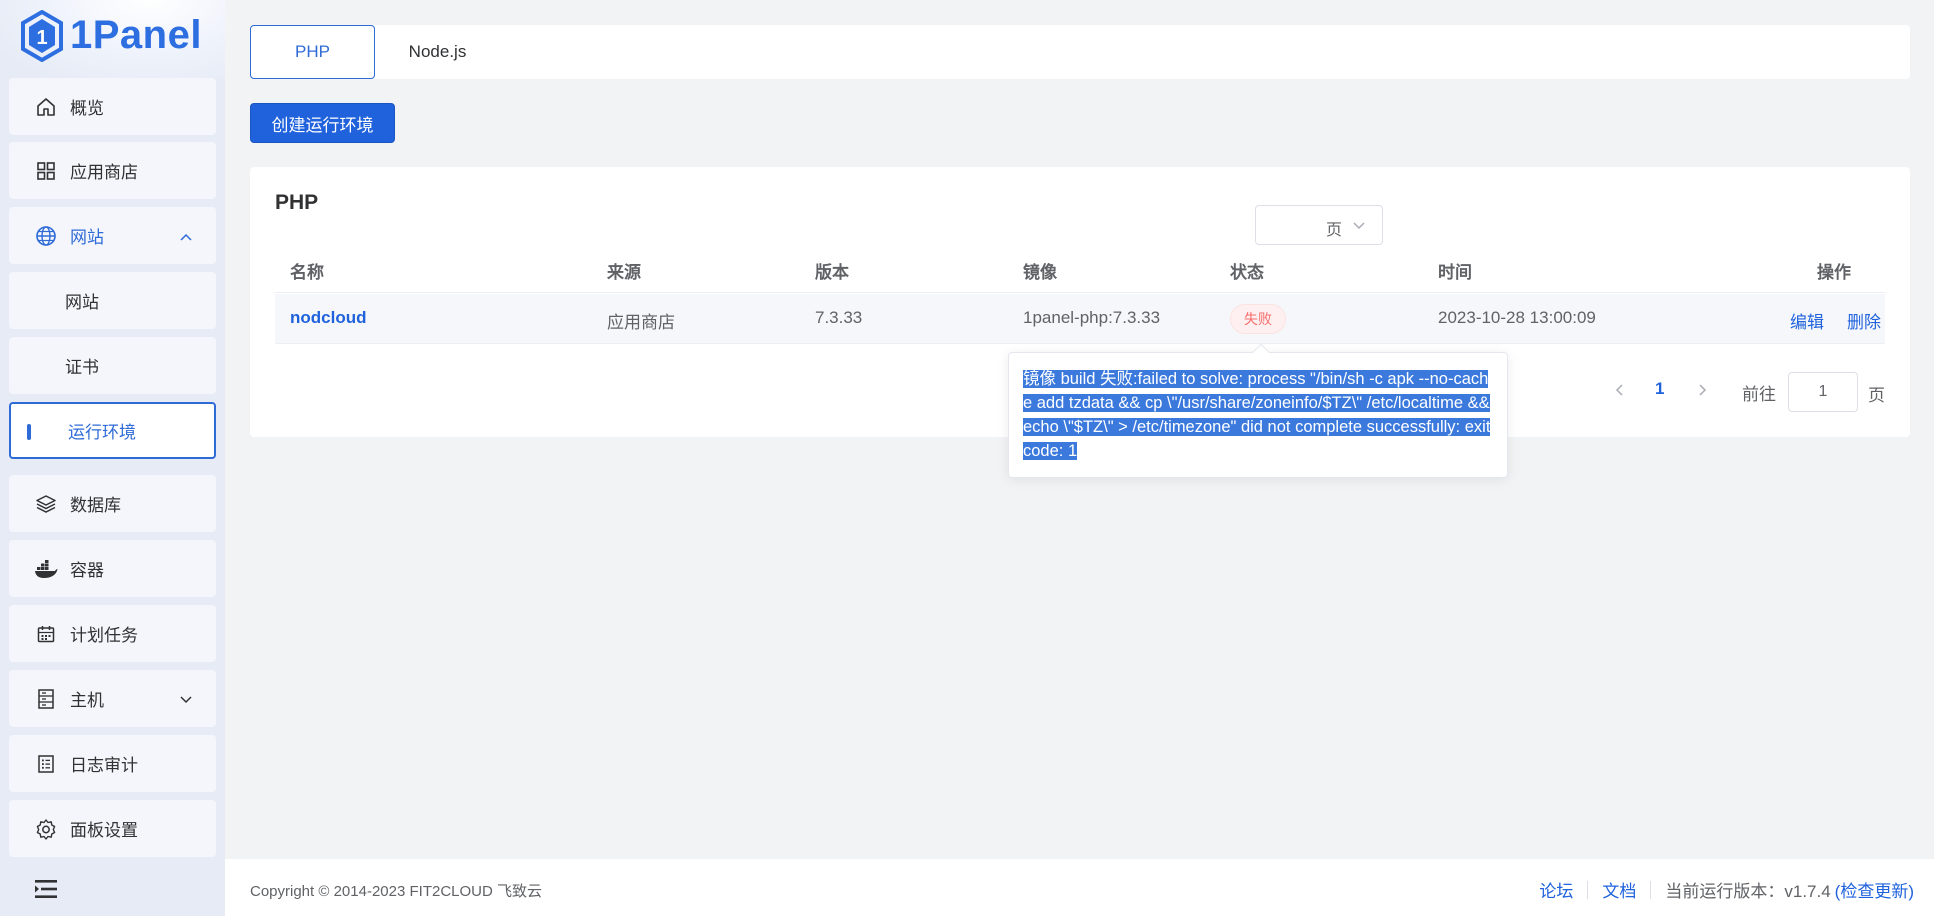  What do you see at coordinates (1258, 319) in the screenshot?
I see `status-badge: 失败` at bounding box center [1258, 319].